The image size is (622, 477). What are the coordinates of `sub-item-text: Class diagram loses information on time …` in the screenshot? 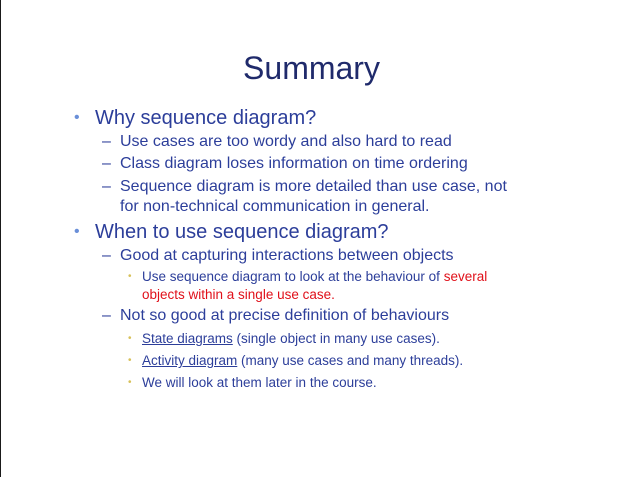 It's located at (294, 163).